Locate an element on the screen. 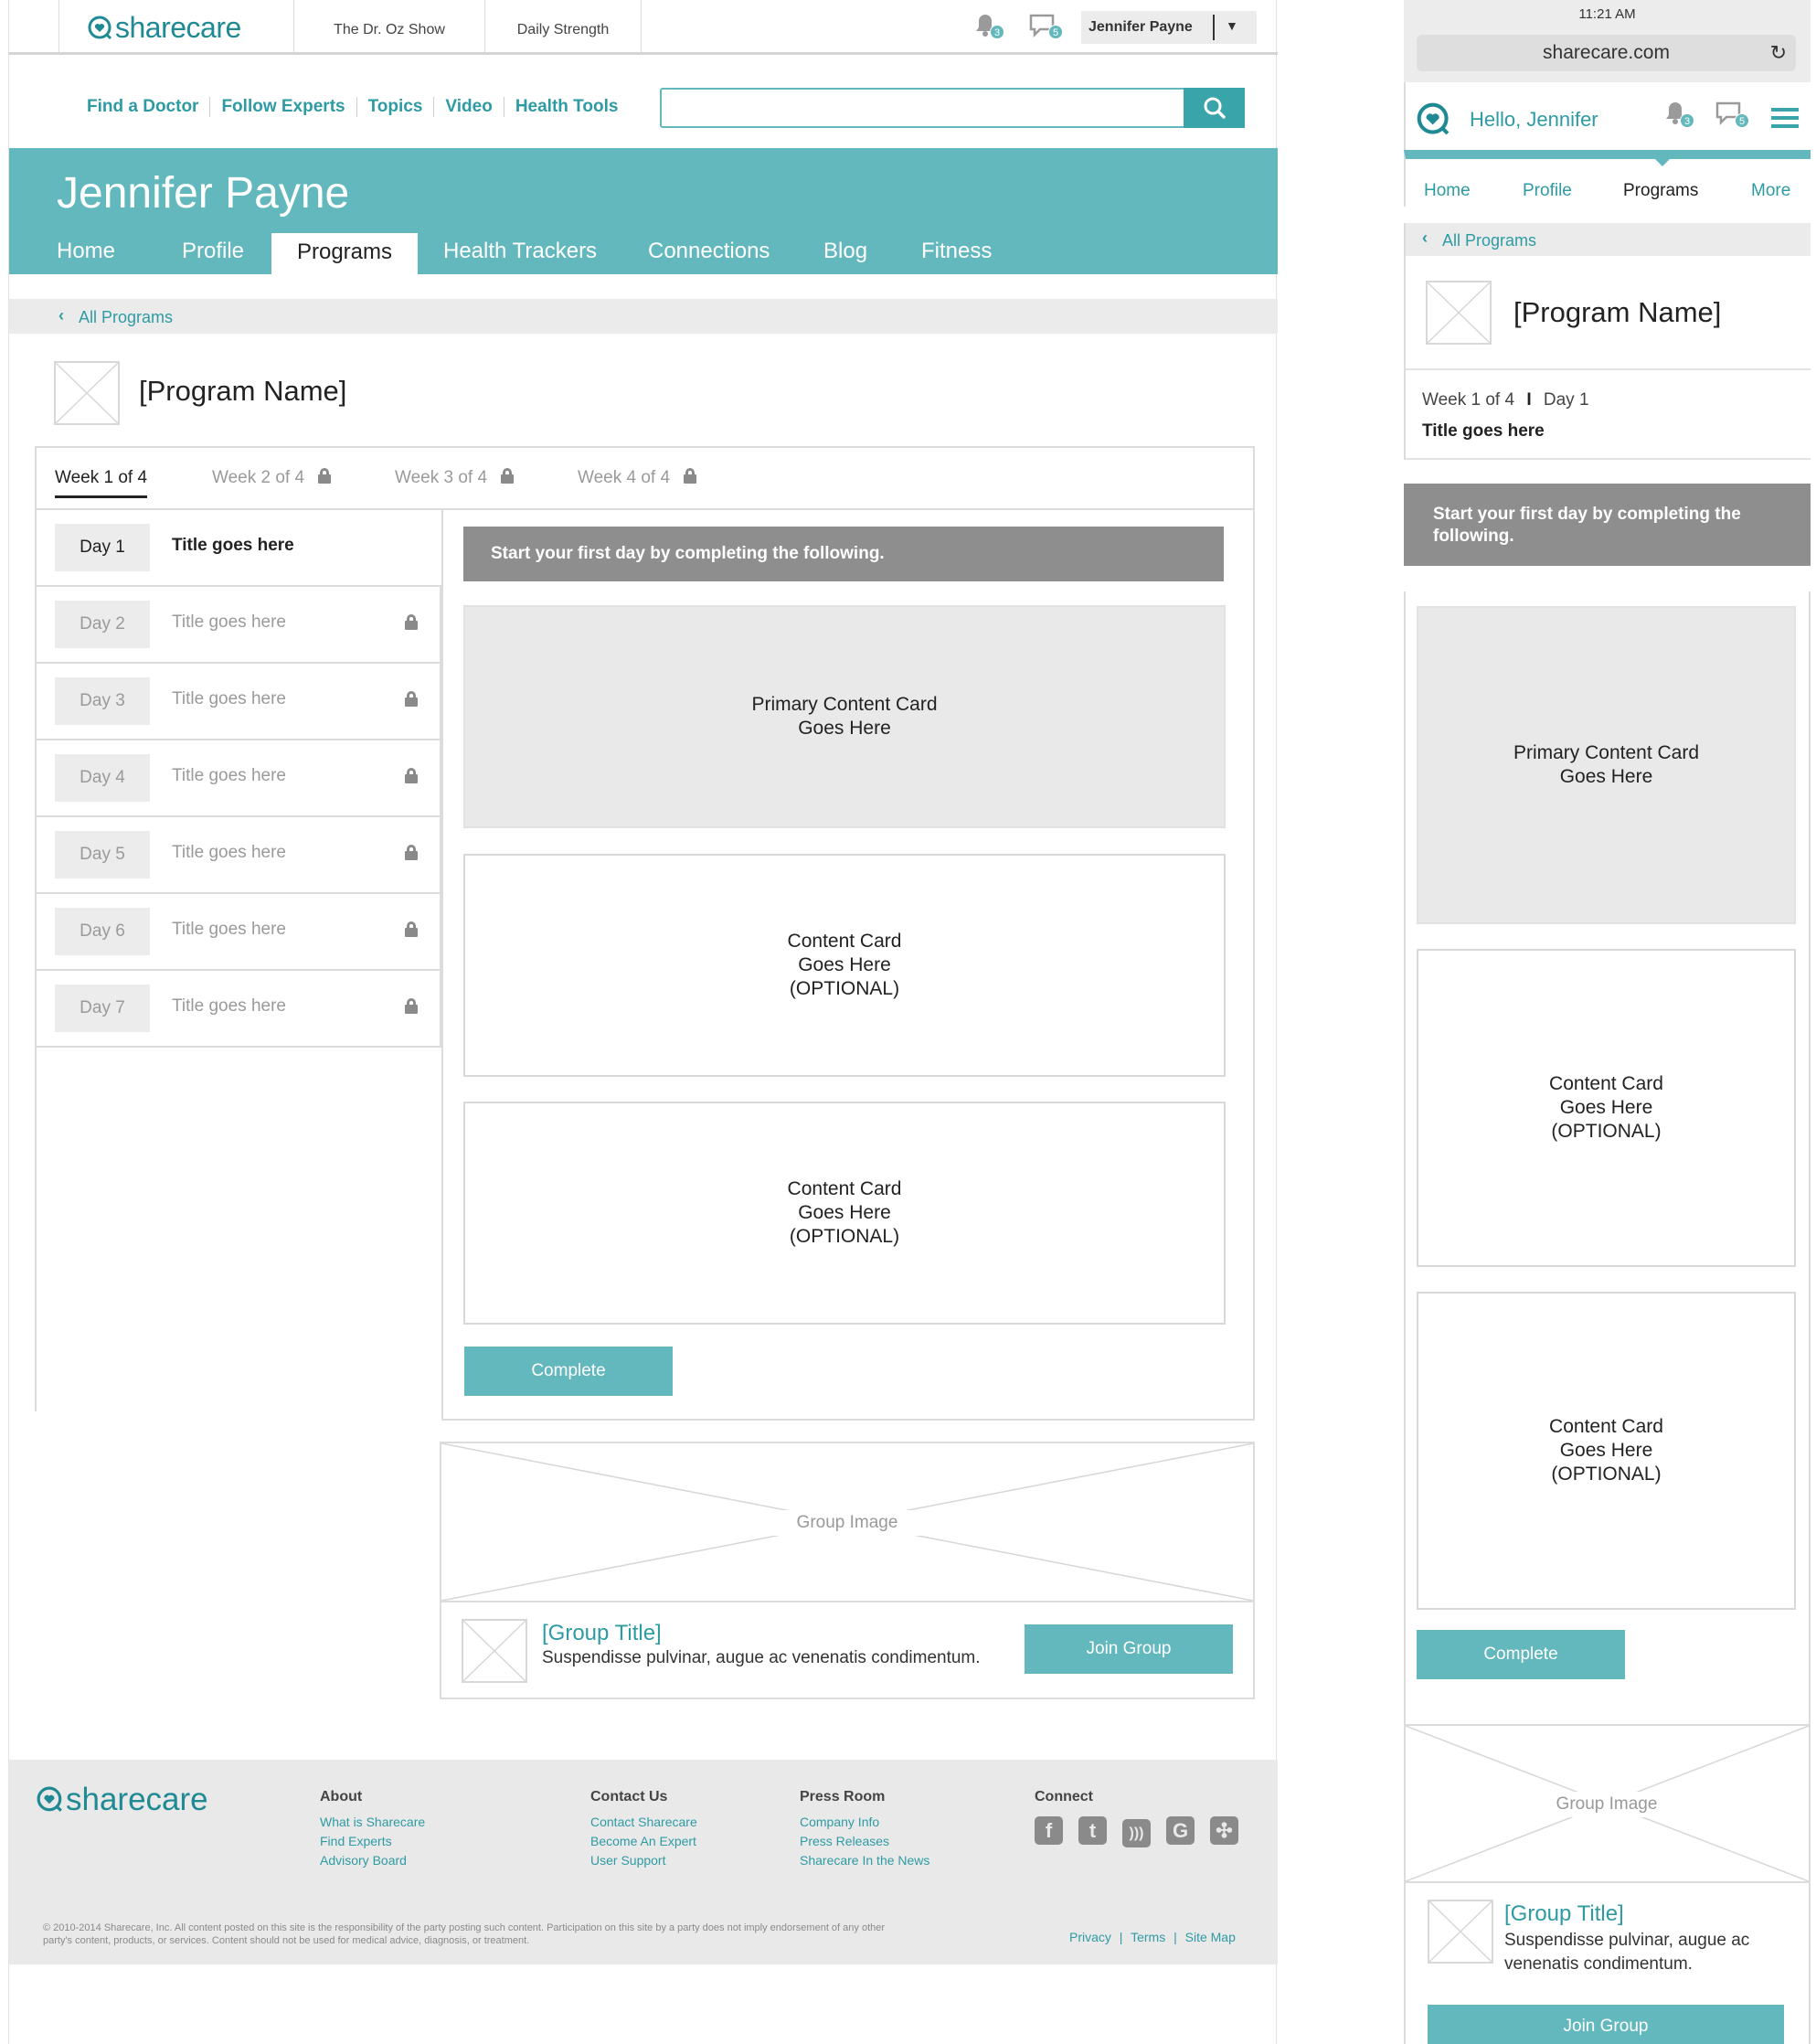 The height and width of the screenshot is (2044, 1816). tab-health-trackers: Health Trackers is located at coordinates (520, 251).